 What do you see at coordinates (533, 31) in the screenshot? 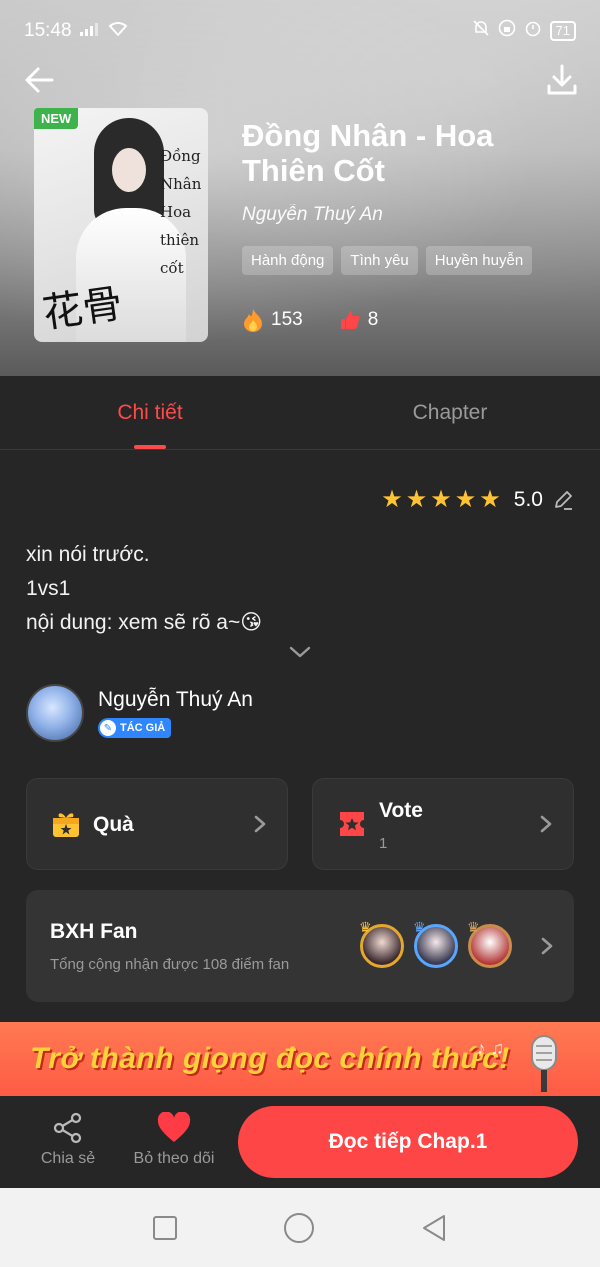
I see `alarm-icon` at bounding box center [533, 31].